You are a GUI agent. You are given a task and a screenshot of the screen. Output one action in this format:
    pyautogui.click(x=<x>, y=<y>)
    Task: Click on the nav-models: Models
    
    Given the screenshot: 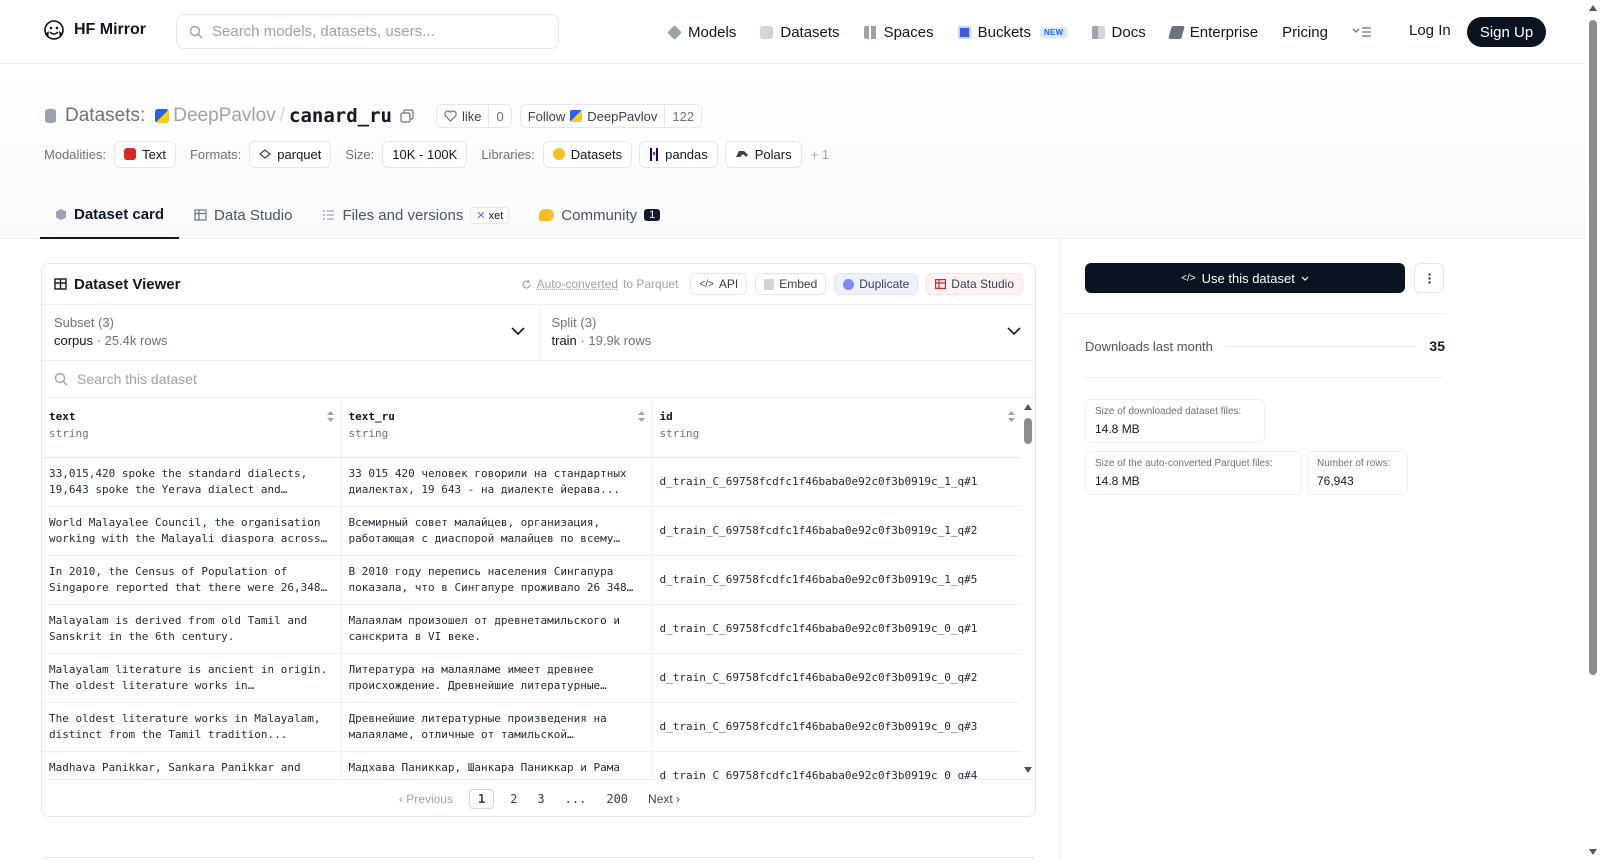 What is the action you would take?
    pyautogui.click(x=702, y=32)
    